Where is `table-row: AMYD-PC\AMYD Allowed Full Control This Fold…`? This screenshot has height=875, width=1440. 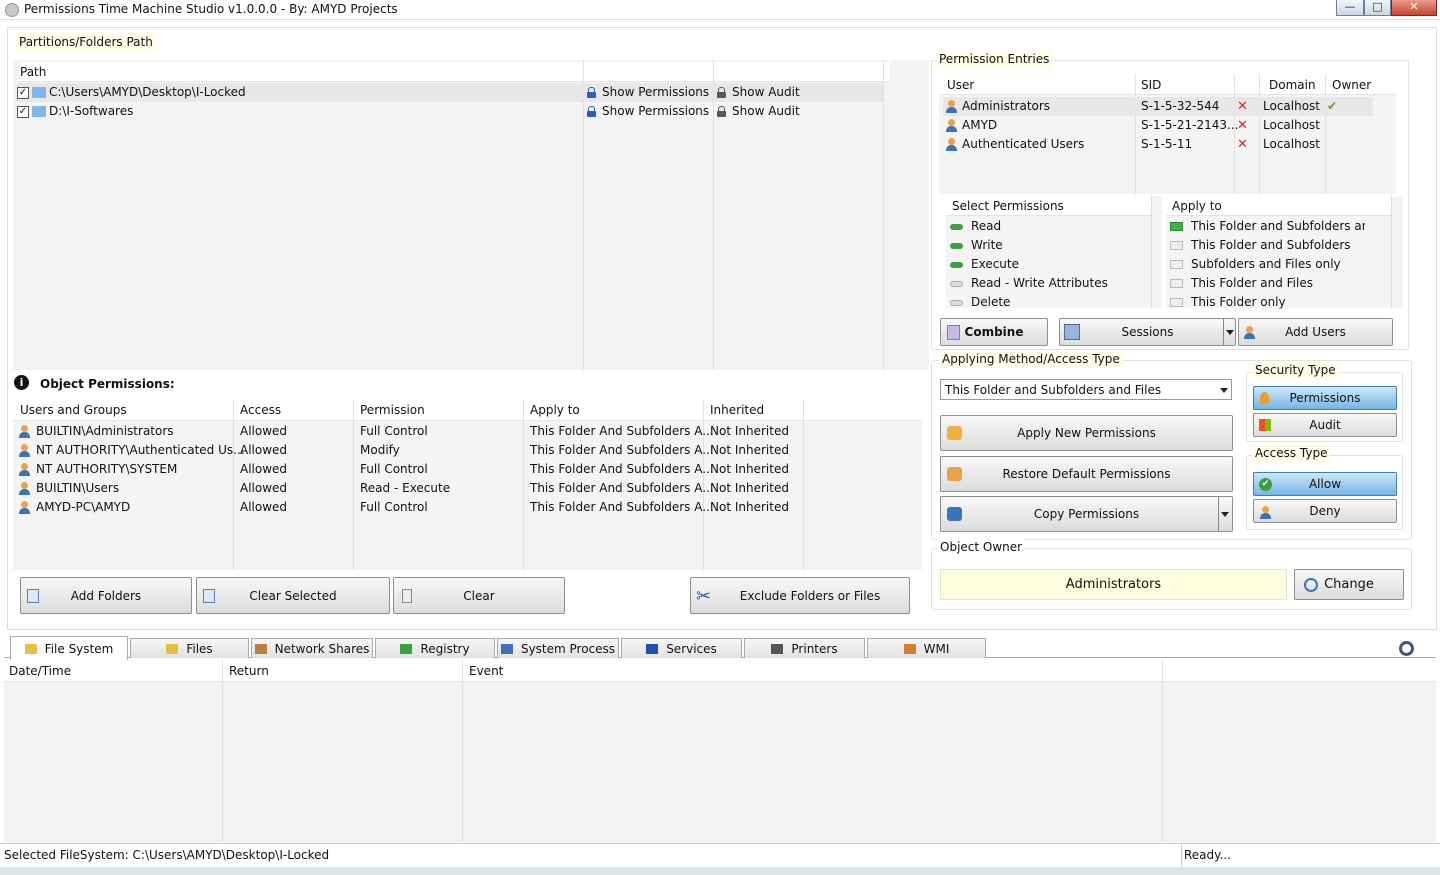 table-row: AMYD-PC\AMYD Allowed Full Control This Fold… is located at coordinates (408, 507).